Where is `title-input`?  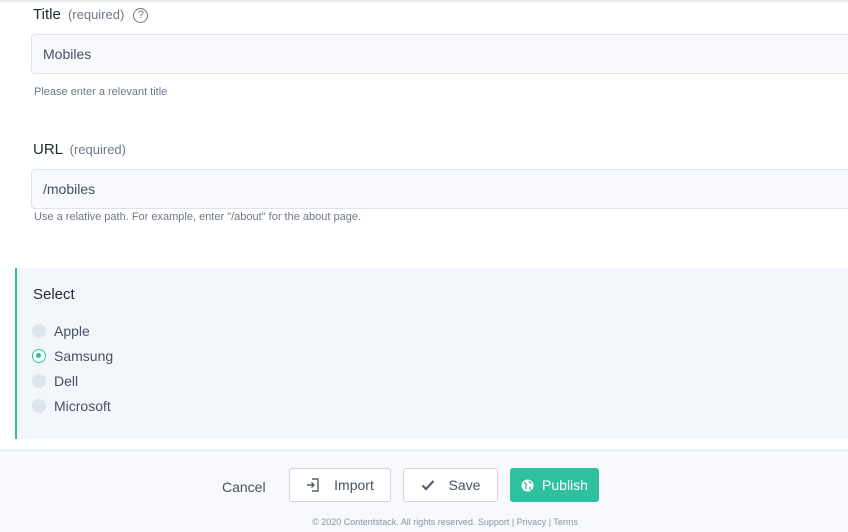 title-input is located at coordinates (439, 54).